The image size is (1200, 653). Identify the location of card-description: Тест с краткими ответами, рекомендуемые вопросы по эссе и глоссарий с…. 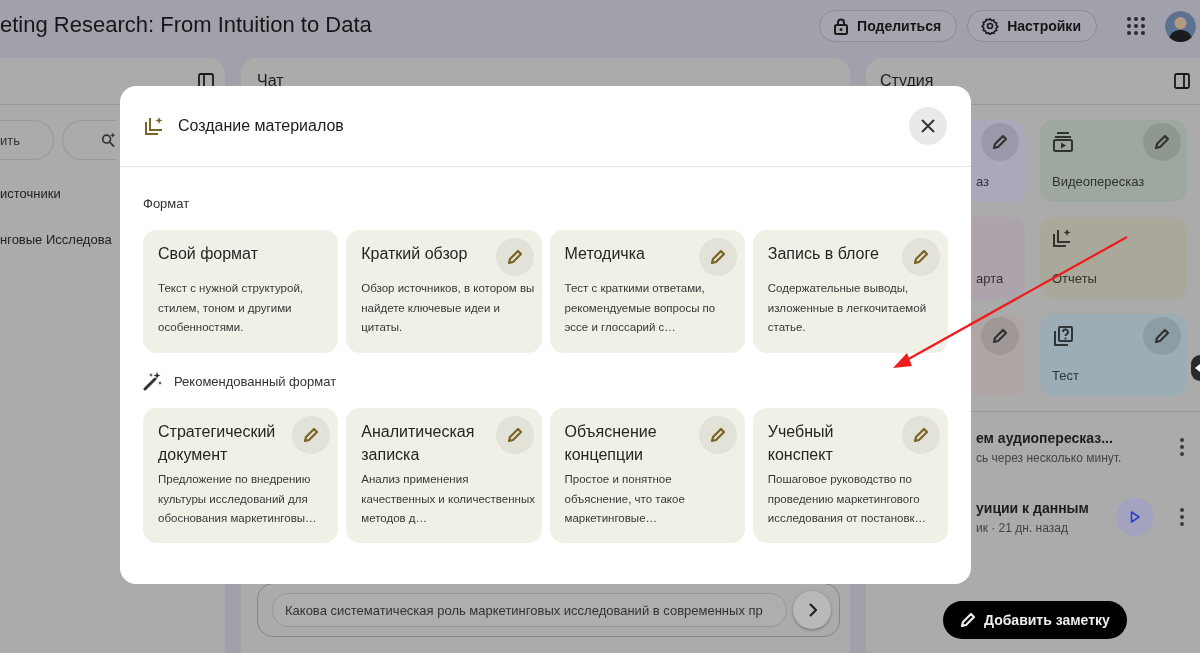
(640, 308).